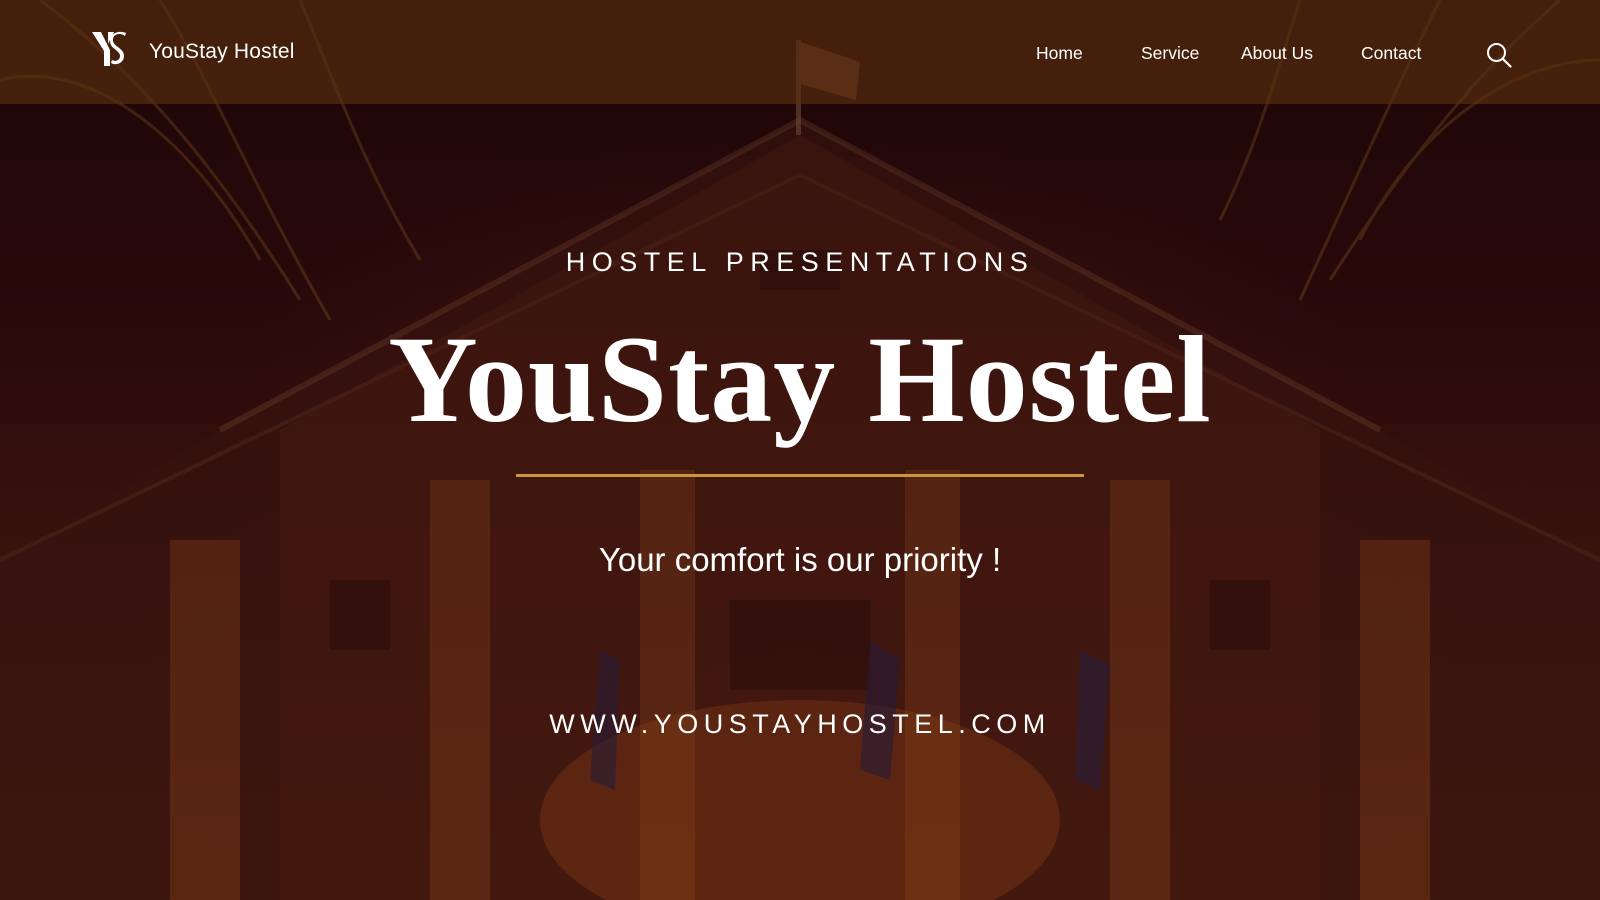 This screenshot has height=900, width=1600. Describe the element at coordinates (800, 724) in the screenshot. I see `website-url: WWW.YOUSTAYHOSTEL.COM` at that location.